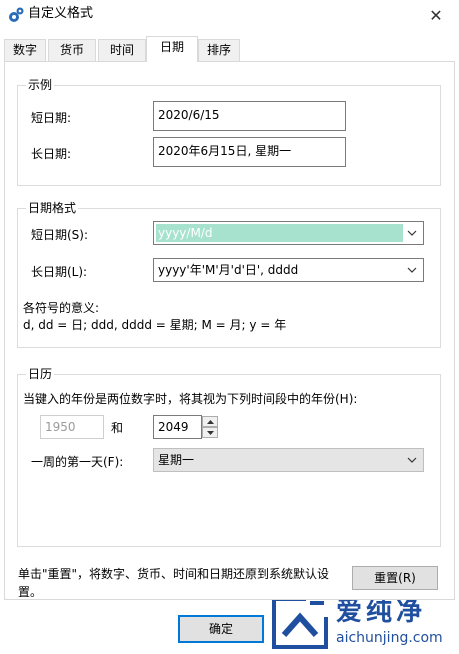  Describe the element at coordinates (72, 50) in the screenshot. I see `tab-currency: 货币` at that location.